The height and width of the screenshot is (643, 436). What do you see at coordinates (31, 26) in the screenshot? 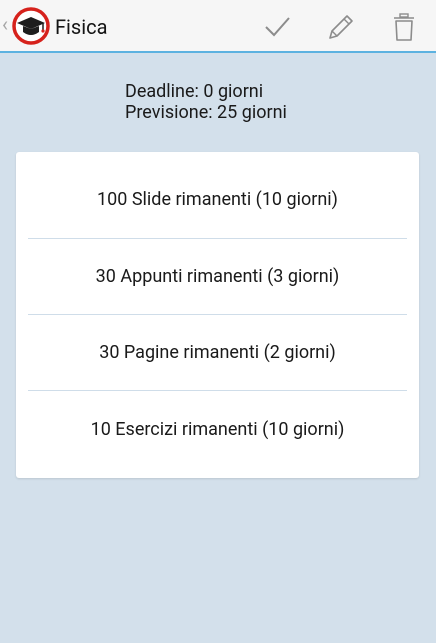
I see `graduation-cap-icon` at bounding box center [31, 26].